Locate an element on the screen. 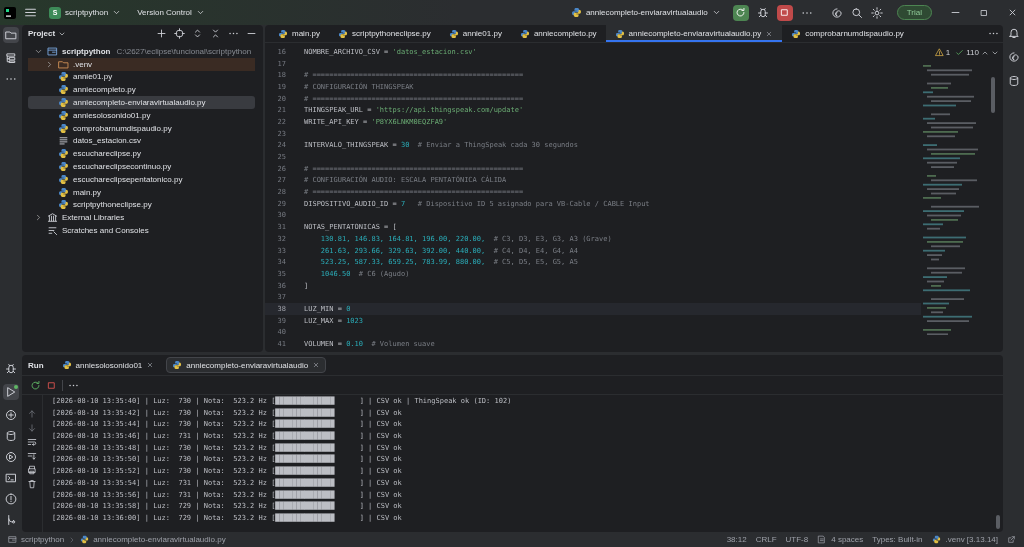 The width and height of the screenshot is (1024, 547). status-item: CRLF is located at coordinates (766, 539).